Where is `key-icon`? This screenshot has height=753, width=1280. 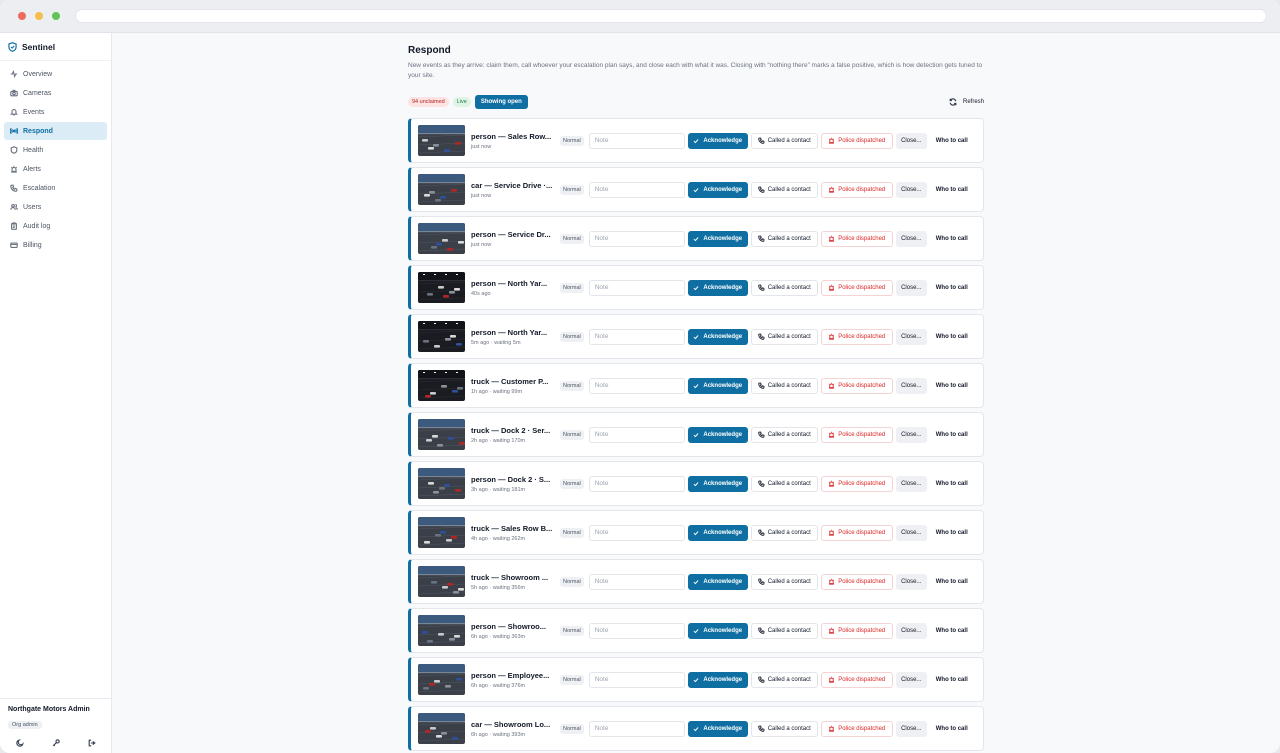
key-icon is located at coordinates (56, 743).